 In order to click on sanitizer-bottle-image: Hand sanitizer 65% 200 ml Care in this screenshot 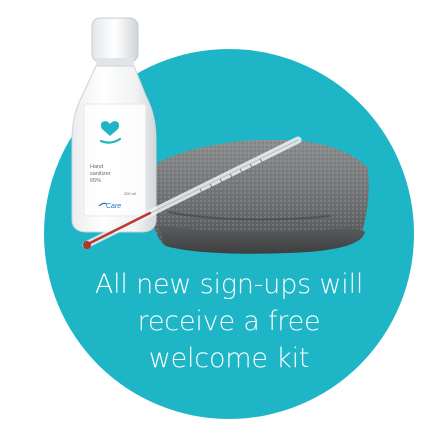, I will do `click(114, 125)`.